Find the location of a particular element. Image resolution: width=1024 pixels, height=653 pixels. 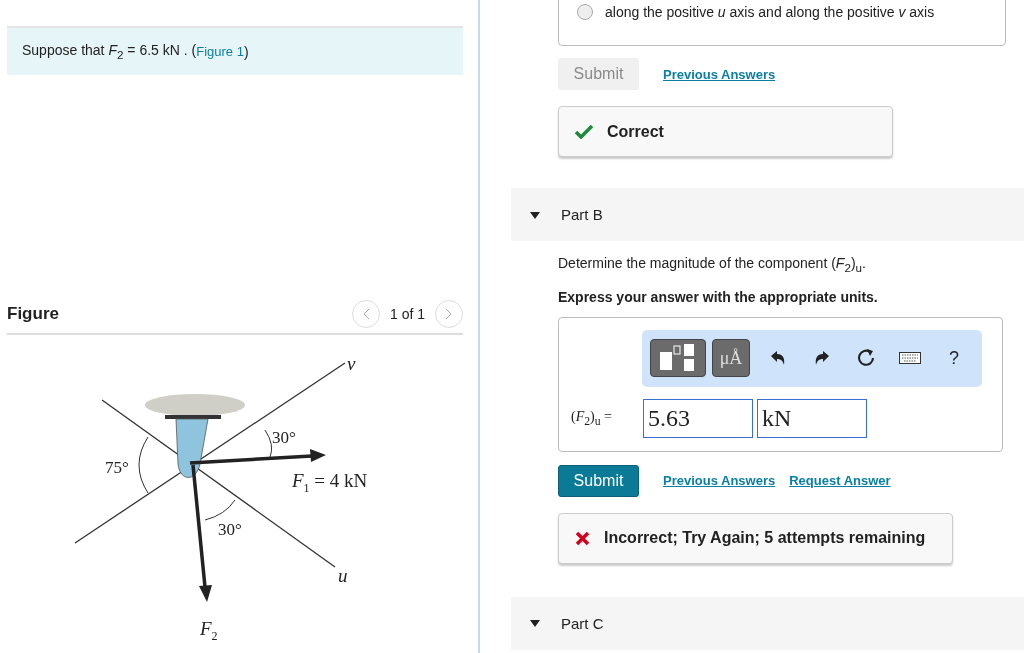

part-header: Part B is located at coordinates (767, 214).